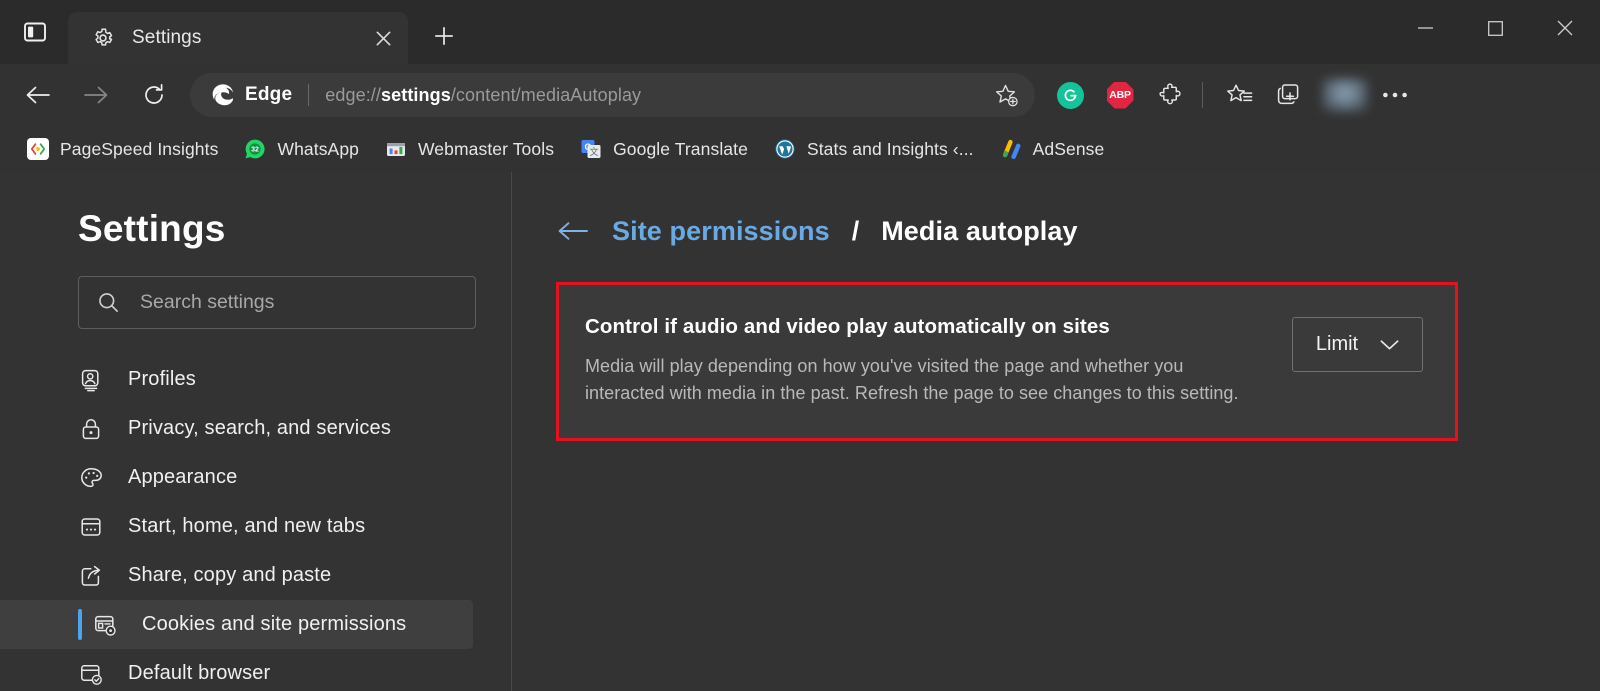  I want to click on sidebar-item-share-copy-paste: Share, copy and paste, so click(236, 575).